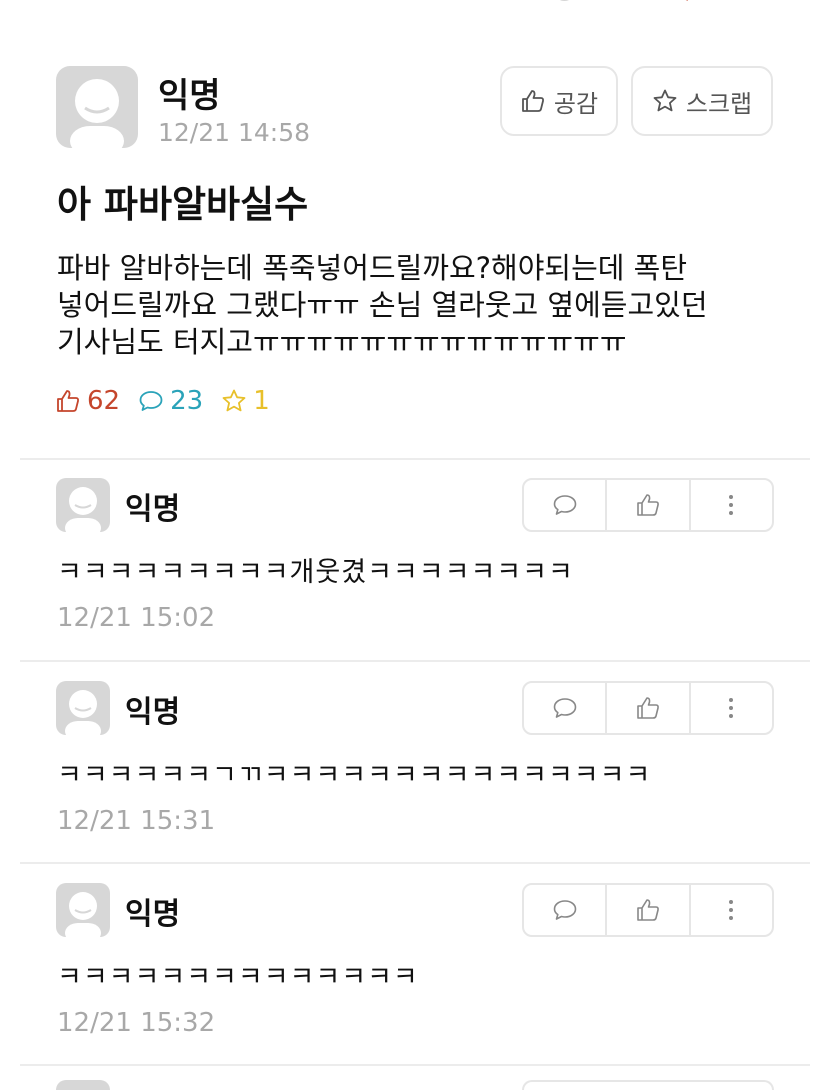 The image size is (830, 1090). What do you see at coordinates (261, 401) in the screenshot?
I see `scrap-count-value: 1` at bounding box center [261, 401].